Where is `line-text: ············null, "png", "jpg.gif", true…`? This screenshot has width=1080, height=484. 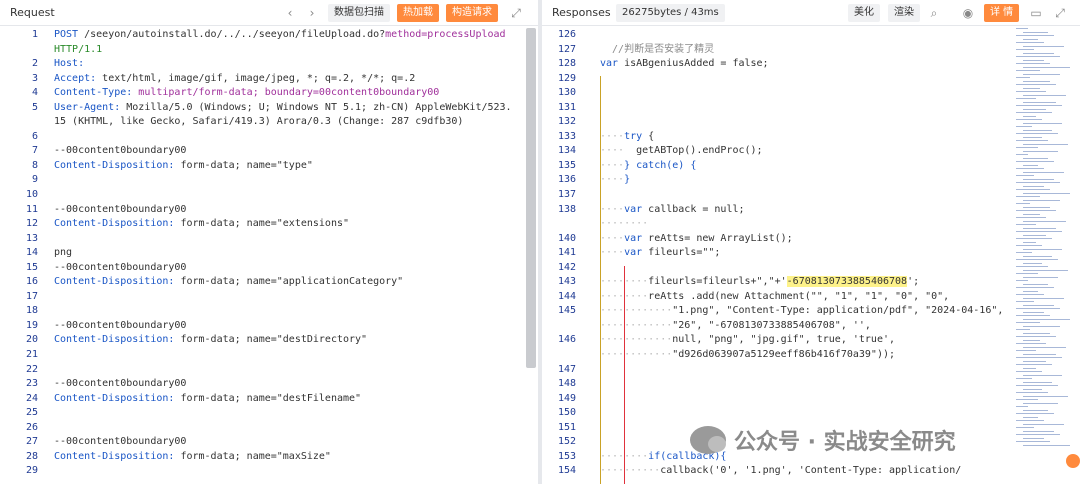
line-text: ············null, "png", "jpg.gif", true… is located at coordinates (747, 340).